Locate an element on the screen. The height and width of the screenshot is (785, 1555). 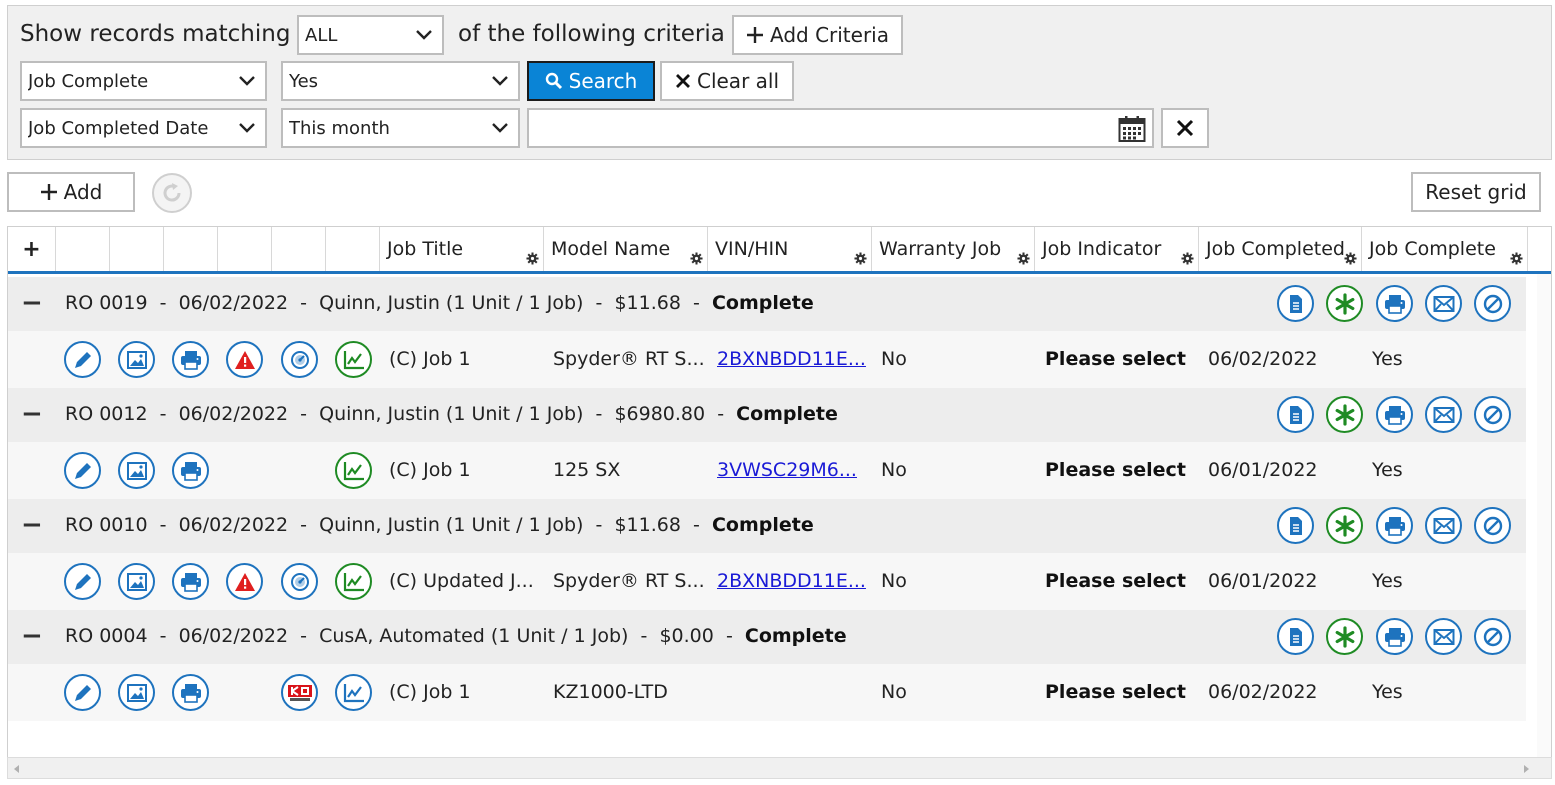
column-header-job-indicator: Job Indicator is located at coordinates (1117, 249).